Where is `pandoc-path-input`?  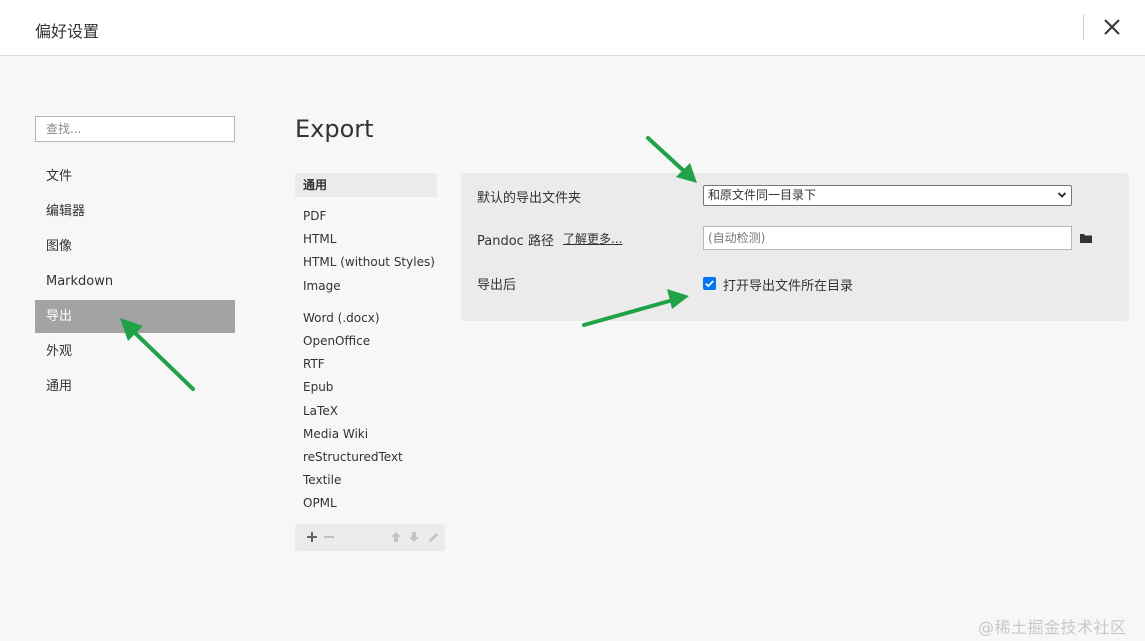 pandoc-path-input is located at coordinates (887, 238).